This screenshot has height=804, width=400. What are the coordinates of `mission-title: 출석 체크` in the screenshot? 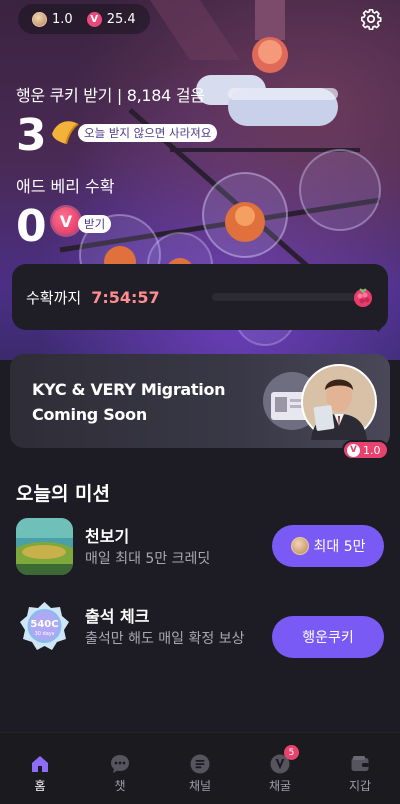 It's located at (117, 616).